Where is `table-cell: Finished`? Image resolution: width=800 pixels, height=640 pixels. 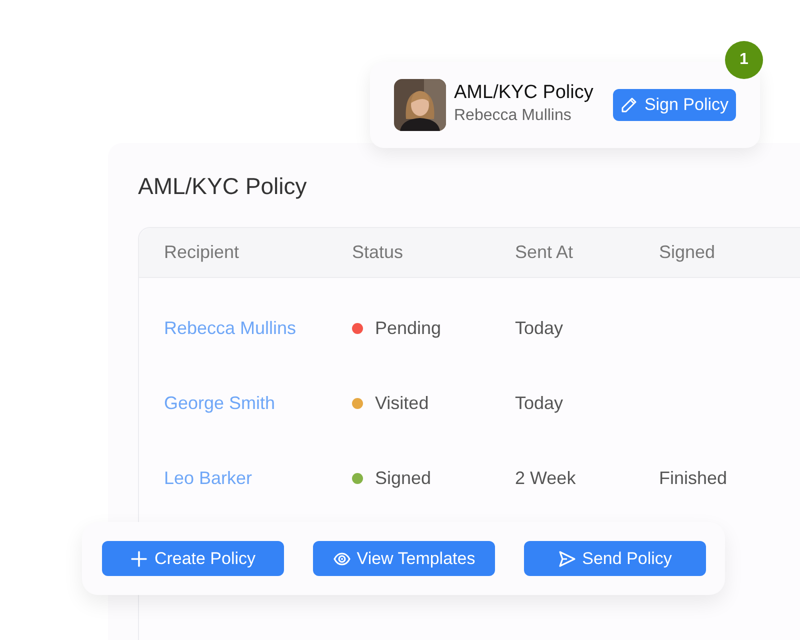
table-cell: Finished is located at coordinates (693, 478).